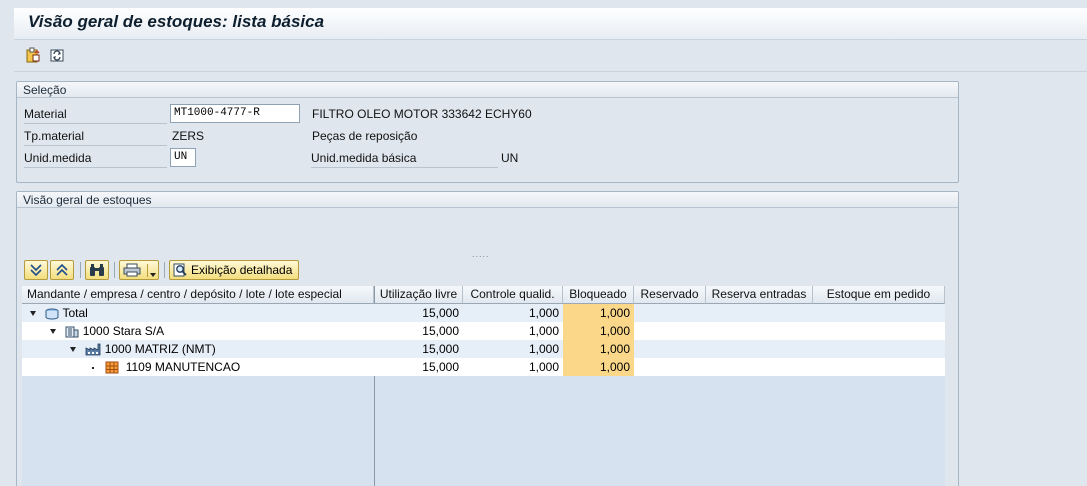  Describe the element at coordinates (183, 157) in the screenshot. I see `unit-input: UN` at that location.